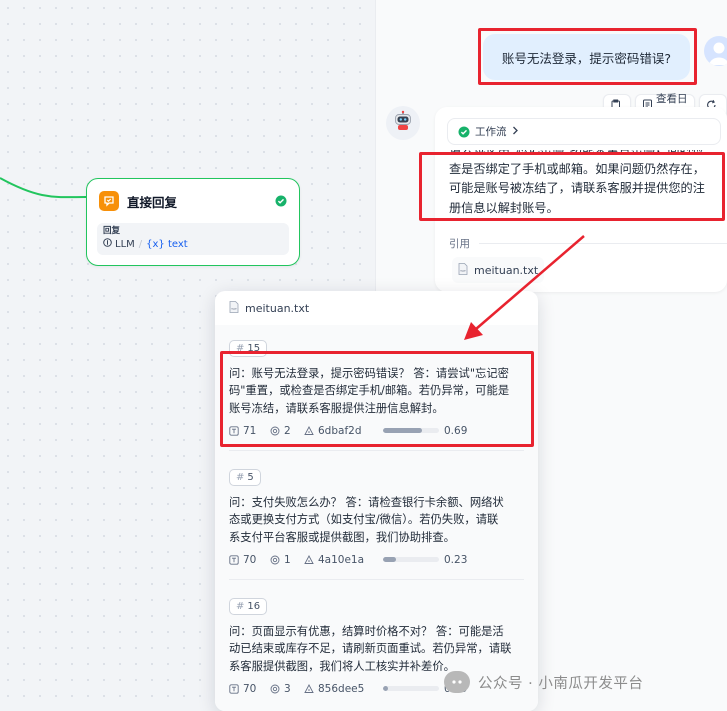  I want to click on direct-reply-node: 直接回复 回复 LLM / {x} text, so click(193, 222).